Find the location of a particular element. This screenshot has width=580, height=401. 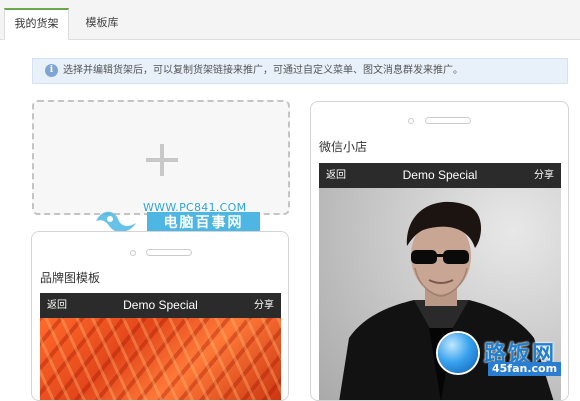

tab-bar: 我的货架 模板库 is located at coordinates (290, 20).